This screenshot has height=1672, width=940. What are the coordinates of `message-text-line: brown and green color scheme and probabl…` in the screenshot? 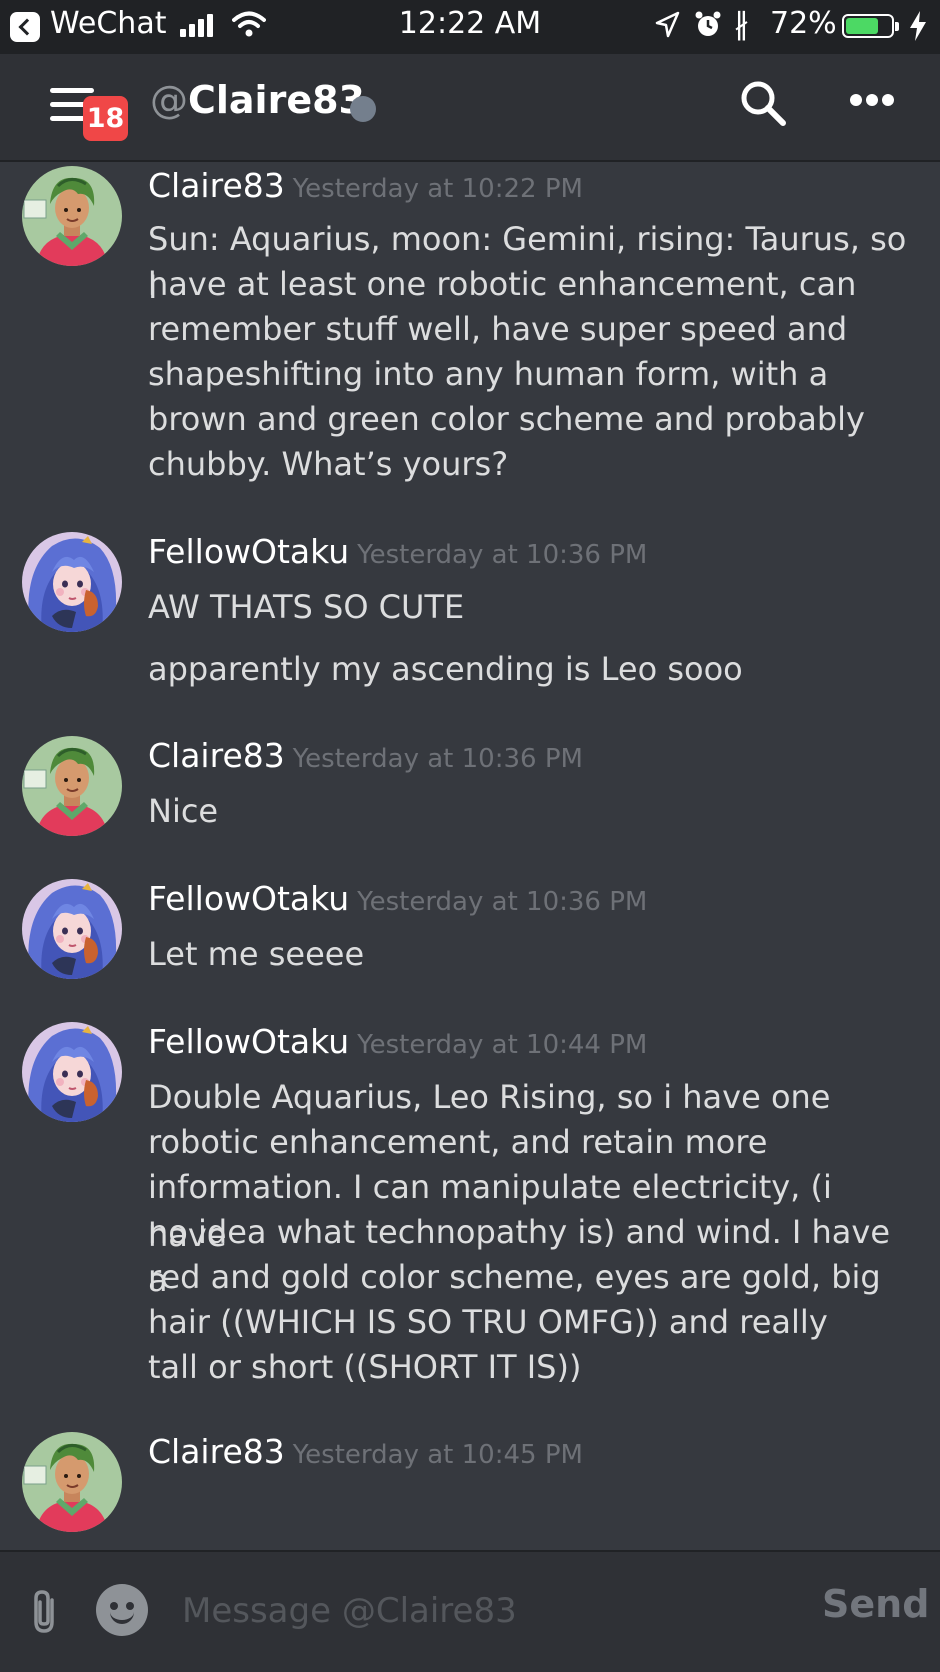 It's located at (506, 419).